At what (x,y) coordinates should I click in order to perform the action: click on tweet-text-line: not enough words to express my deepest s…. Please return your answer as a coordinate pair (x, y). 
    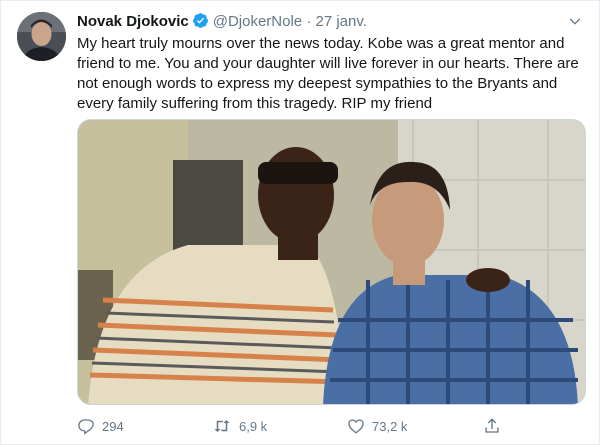
    Looking at the image, I should click on (317, 83).